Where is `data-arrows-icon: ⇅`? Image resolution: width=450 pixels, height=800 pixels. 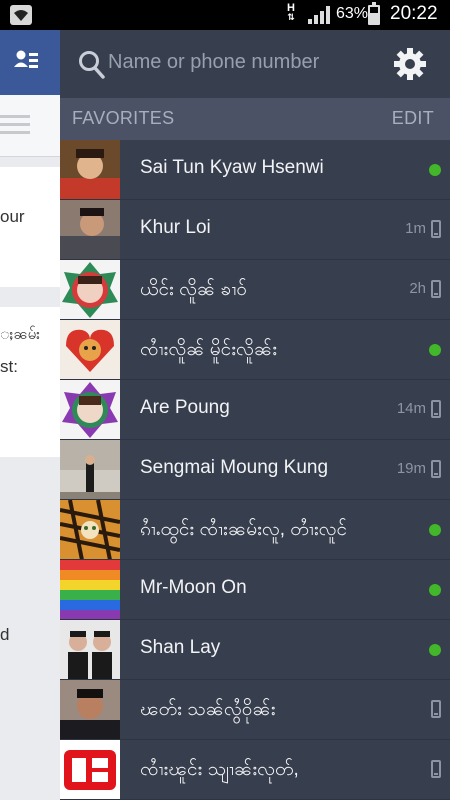
data-arrows-icon: ⇅ is located at coordinates (291, 17).